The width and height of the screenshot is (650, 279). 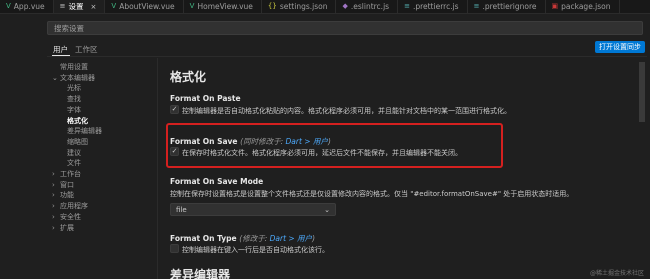 I want to click on format-on-save-mode-select: file ⌄, so click(x=253, y=209).